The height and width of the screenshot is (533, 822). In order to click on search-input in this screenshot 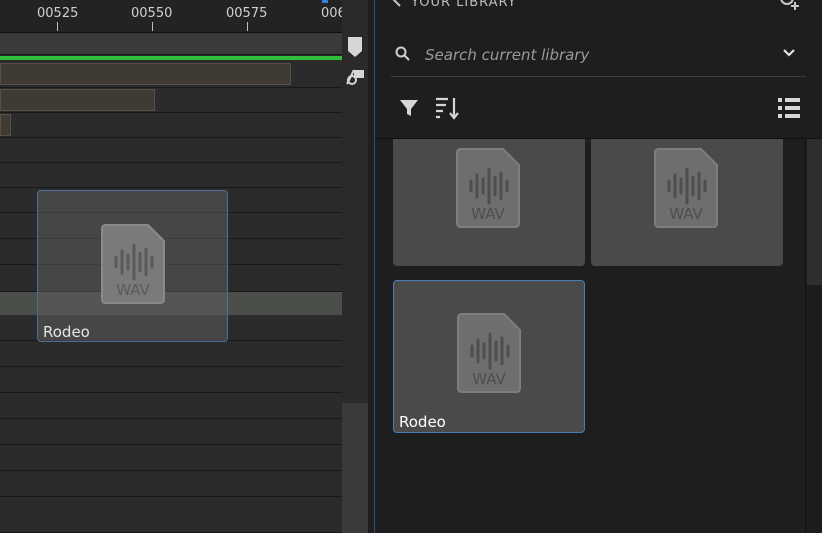, I will do `click(590, 55)`.